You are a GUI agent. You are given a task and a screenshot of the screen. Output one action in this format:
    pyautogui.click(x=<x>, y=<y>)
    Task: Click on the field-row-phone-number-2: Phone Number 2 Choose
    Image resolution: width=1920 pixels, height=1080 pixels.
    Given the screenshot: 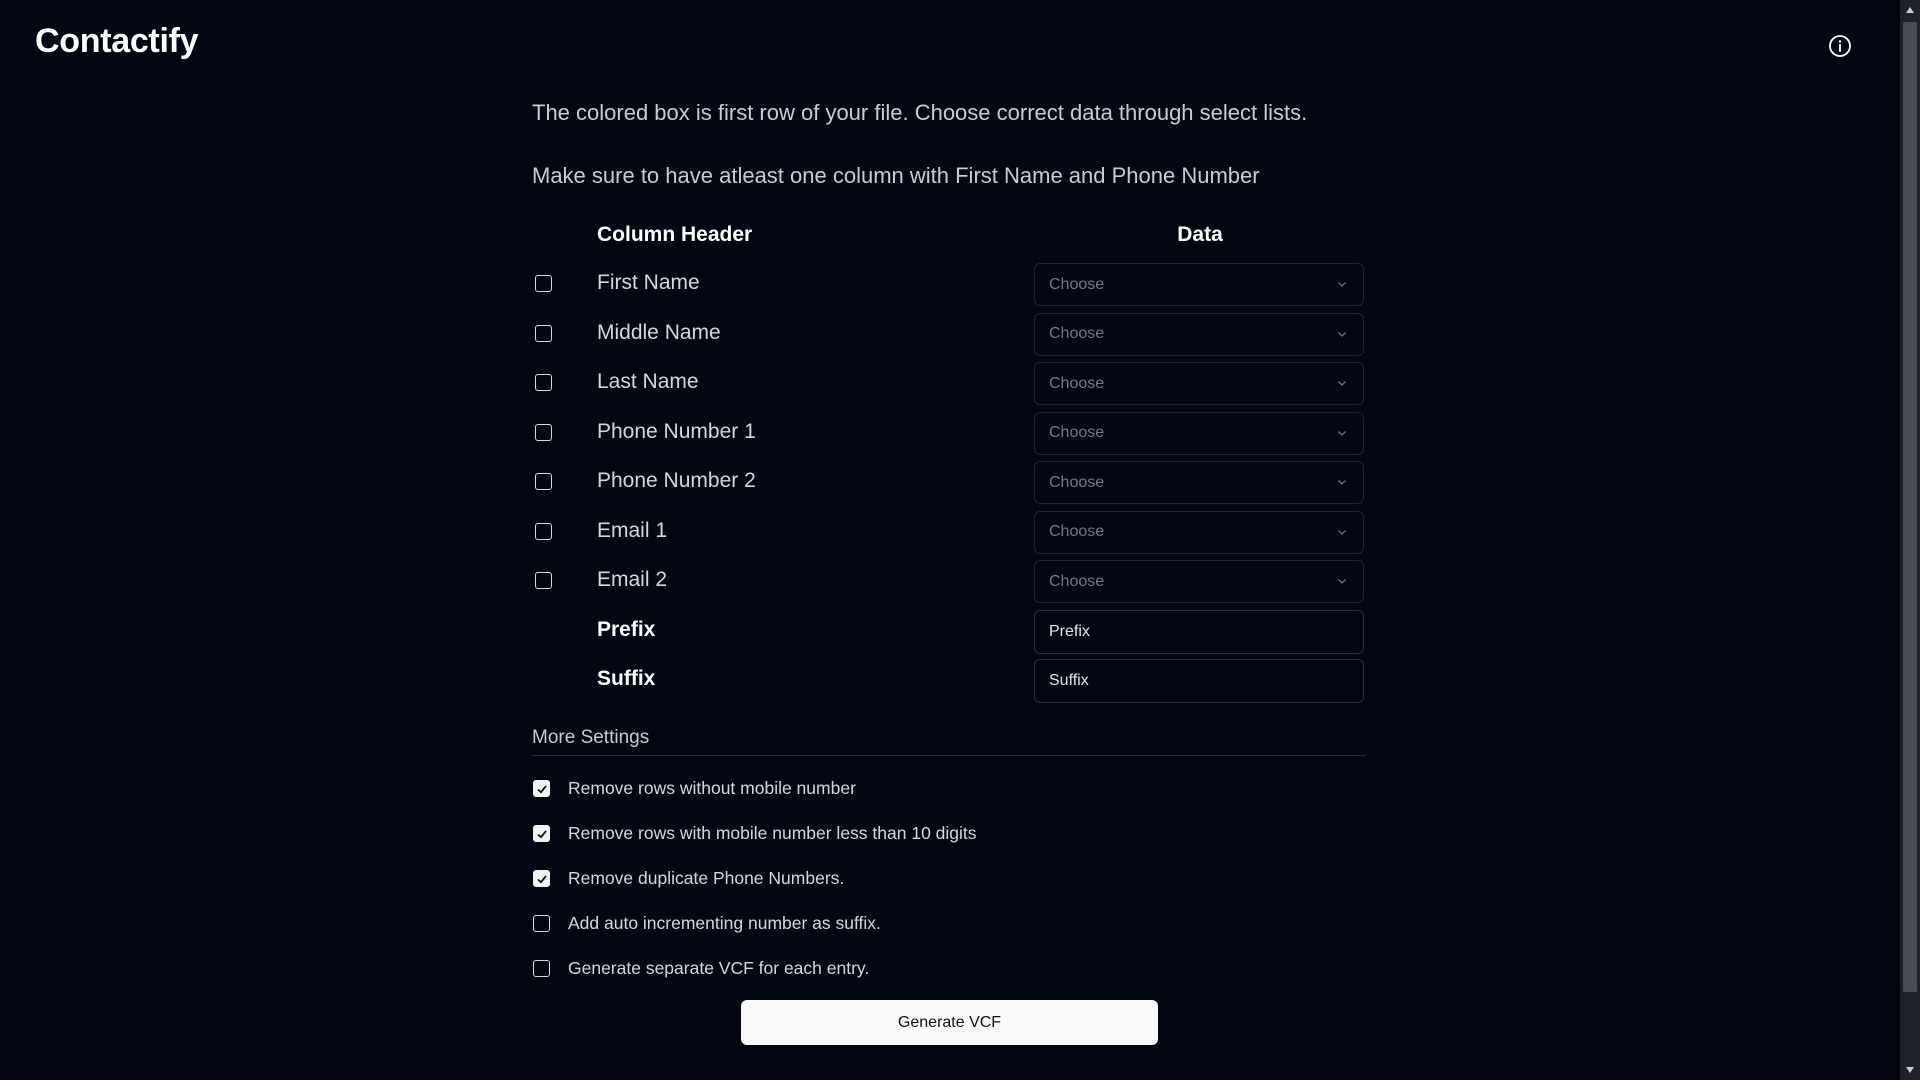 What is the action you would take?
    pyautogui.click(x=949, y=486)
    